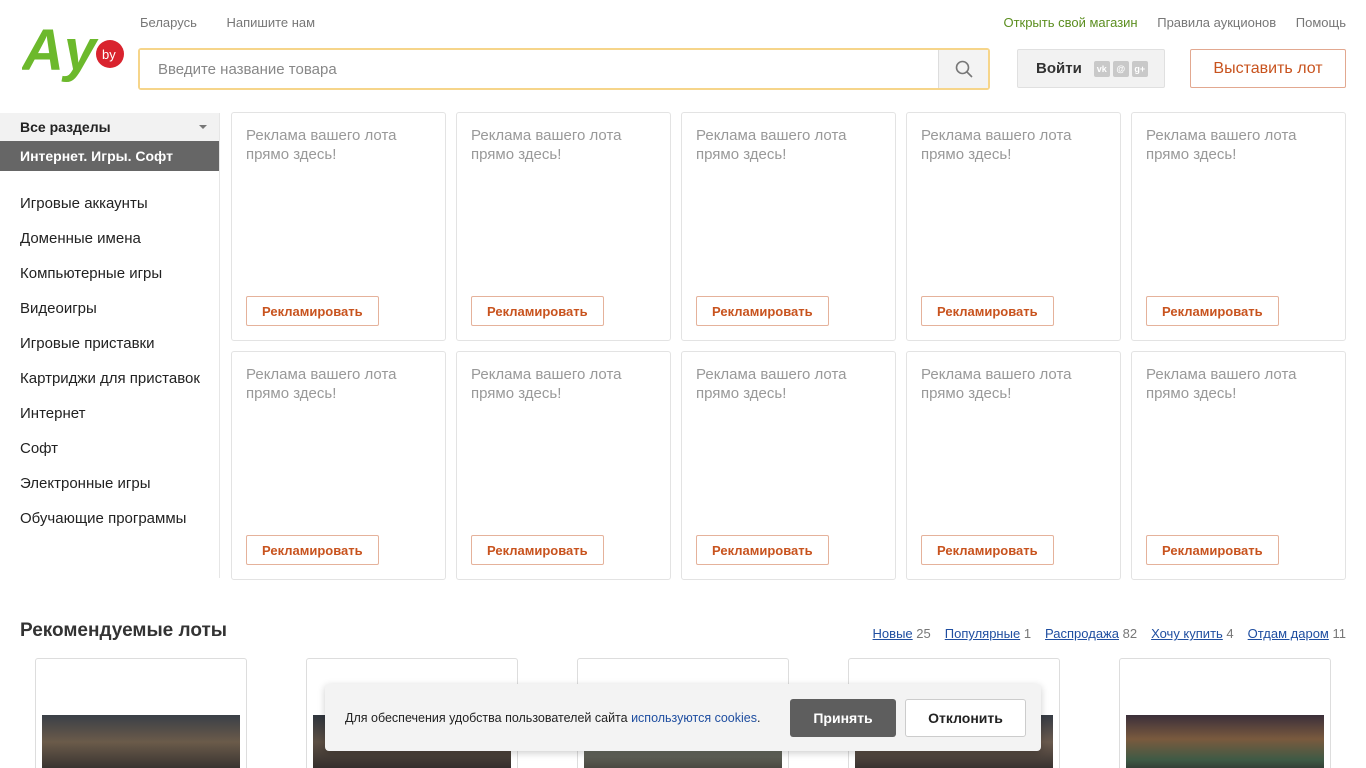  I want to click on recommended-title: Рекомендуемые лоты, so click(124, 630).